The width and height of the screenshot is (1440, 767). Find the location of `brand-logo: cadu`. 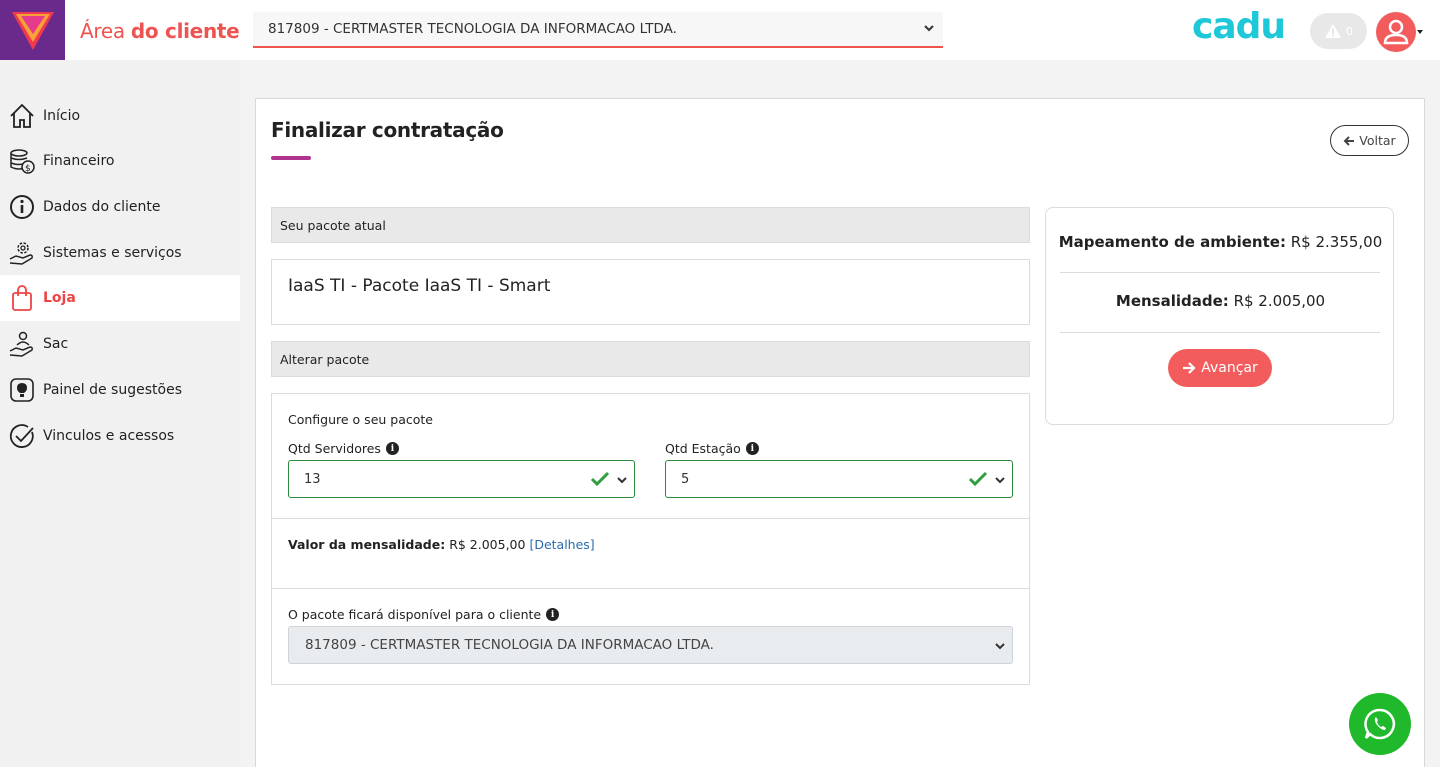

brand-logo: cadu is located at coordinates (1239, 26).